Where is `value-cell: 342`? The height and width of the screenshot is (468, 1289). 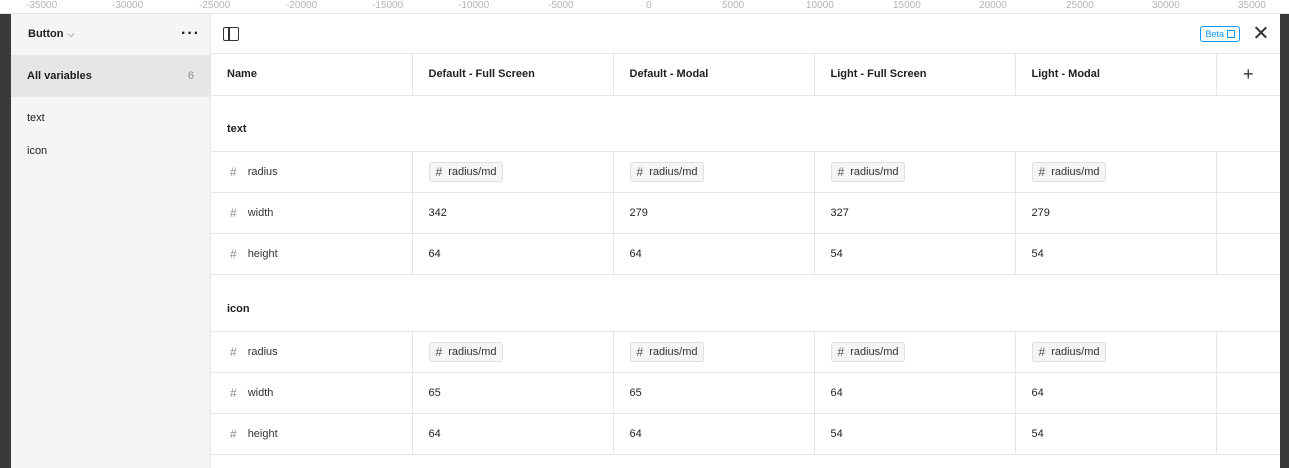 value-cell: 342 is located at coordinates (513, 213).